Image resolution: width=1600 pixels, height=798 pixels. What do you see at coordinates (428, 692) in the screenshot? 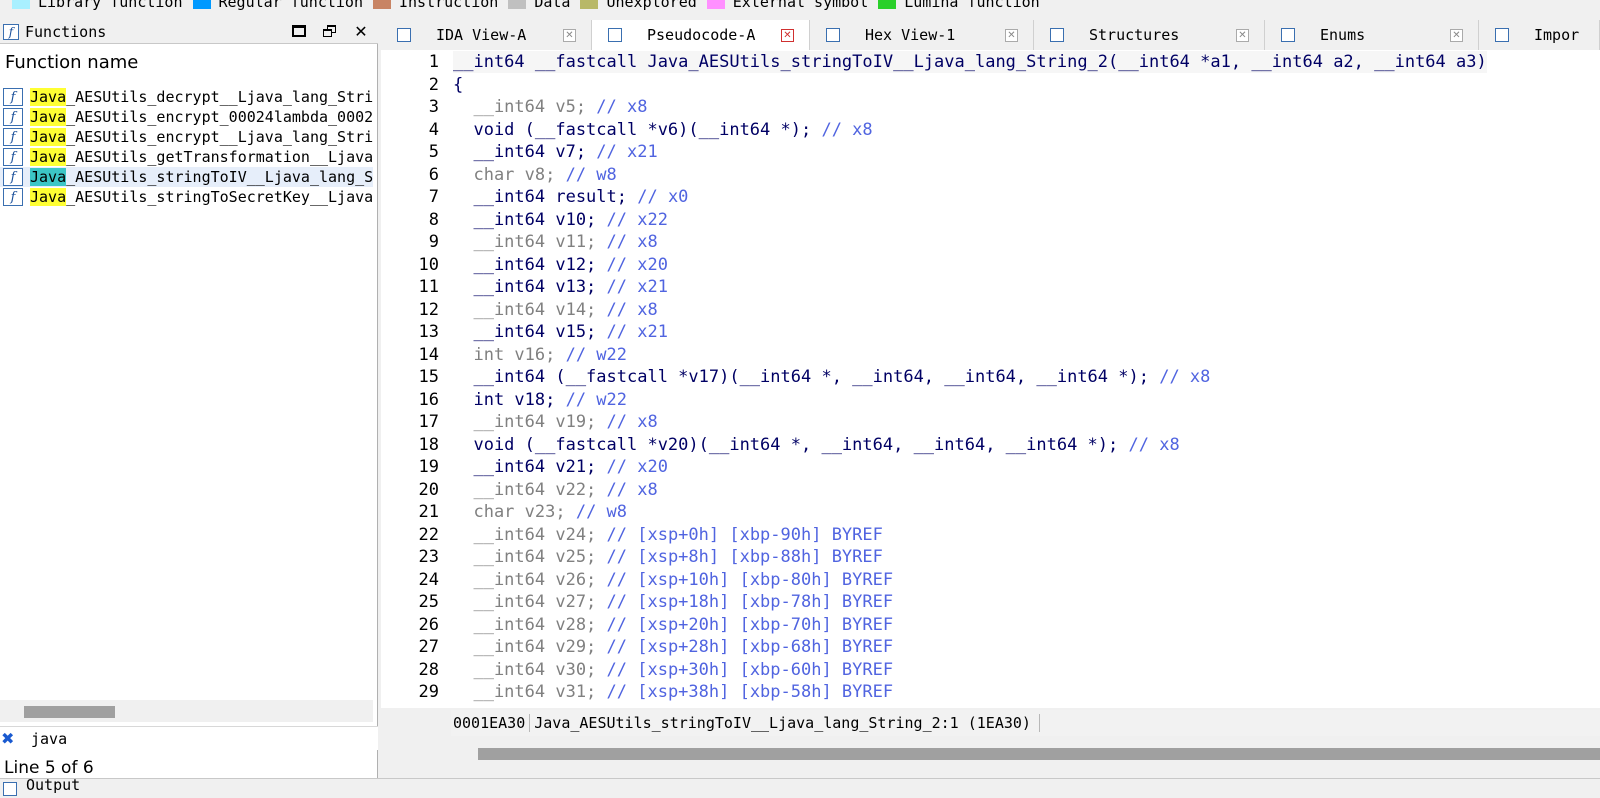
I see `line-number: 29` at bounding box center [428, 692].